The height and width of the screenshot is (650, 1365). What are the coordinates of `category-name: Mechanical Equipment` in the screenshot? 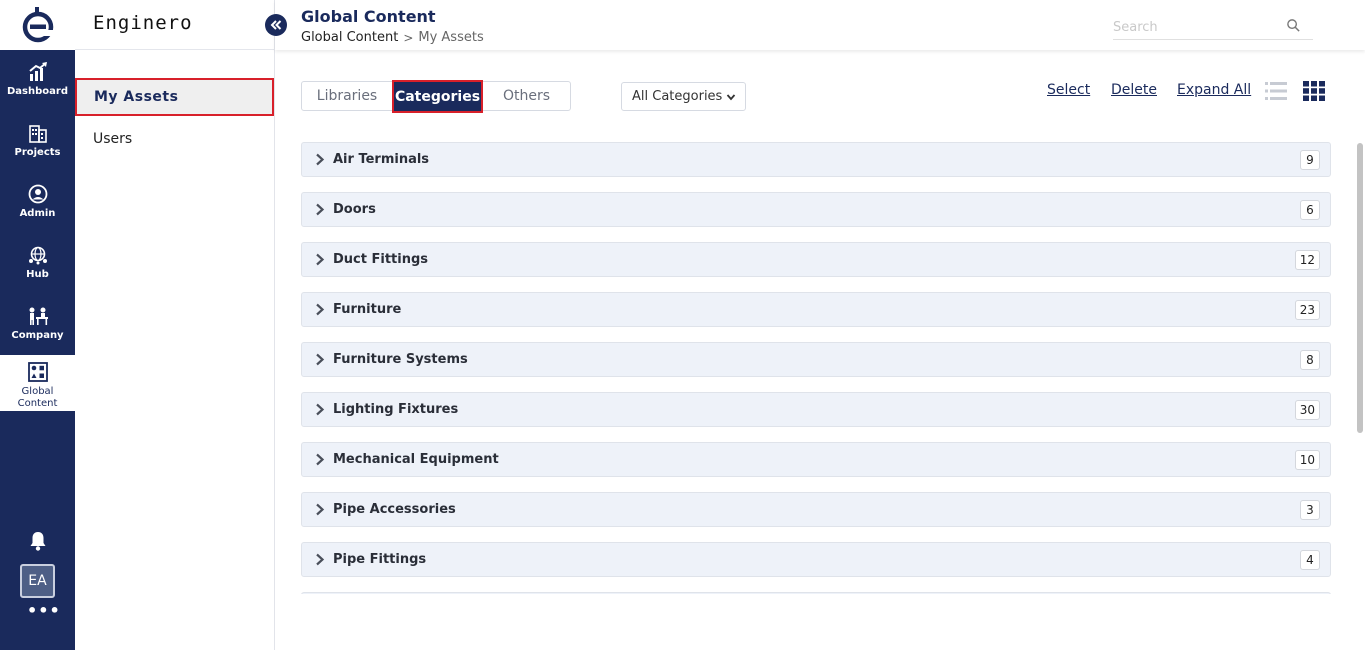 It's located at (416, 459).